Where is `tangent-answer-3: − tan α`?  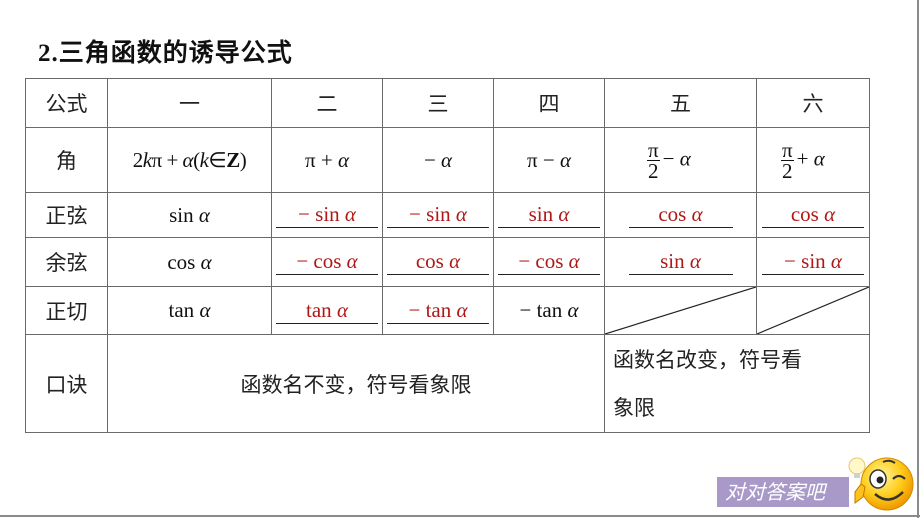
tangent-answer-3: − tan α is located at coordinates (438, 310).